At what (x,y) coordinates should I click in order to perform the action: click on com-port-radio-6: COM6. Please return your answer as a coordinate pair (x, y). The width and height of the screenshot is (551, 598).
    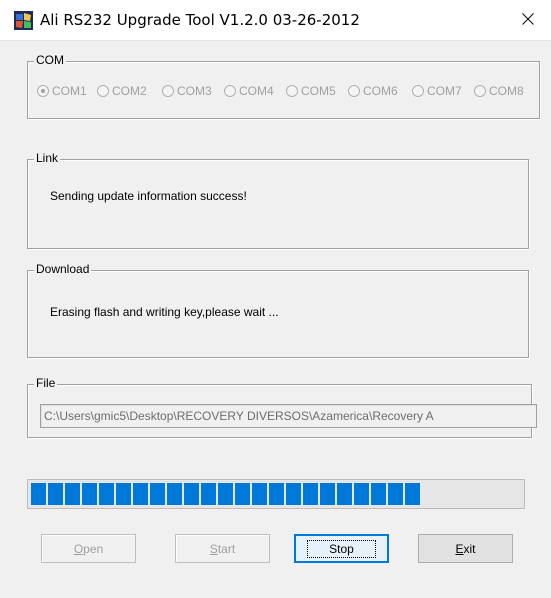
    Looking at the image, I should click on (376, 91).